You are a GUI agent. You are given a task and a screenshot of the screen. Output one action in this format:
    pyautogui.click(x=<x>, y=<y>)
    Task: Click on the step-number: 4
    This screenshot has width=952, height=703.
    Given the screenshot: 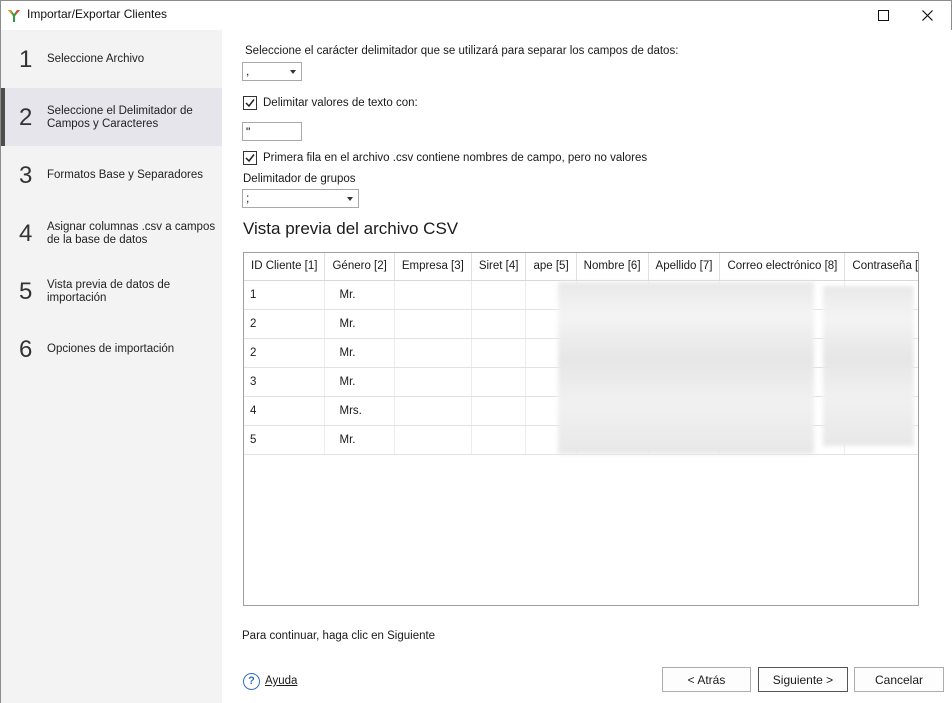 What is the action you would take?
    pyautogui.click(x=26, y=233)
    